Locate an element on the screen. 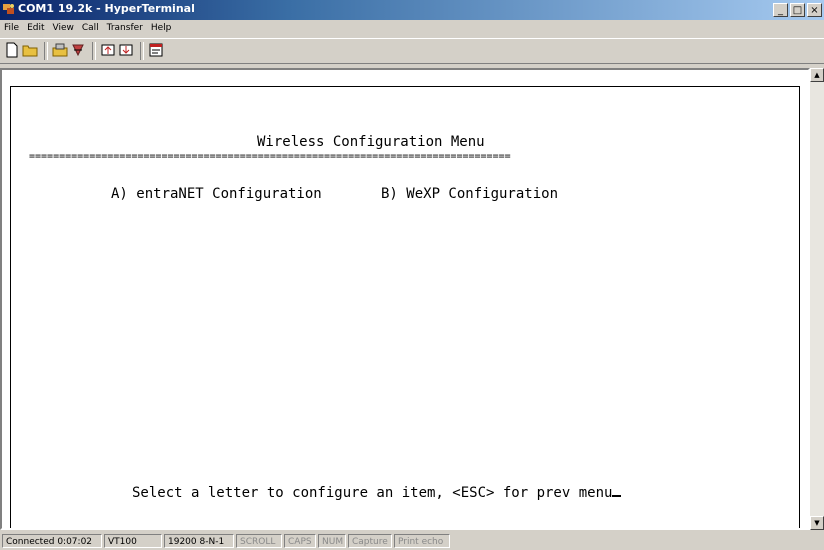  menu-bar: File Edit View Call Transfer Help is located at coordinates (412, 28).